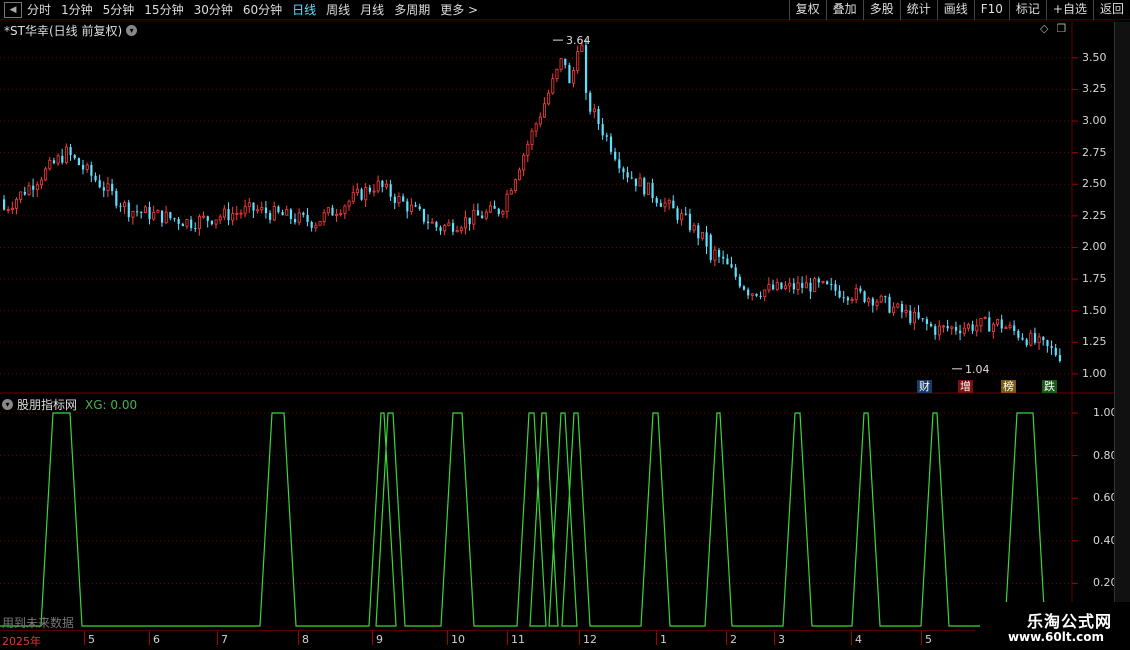 The height and width of the screenshot is (650, 1130). Describe the element at coordinates (858, 639) in the screenshot. I see `month-label: 4` at that location.